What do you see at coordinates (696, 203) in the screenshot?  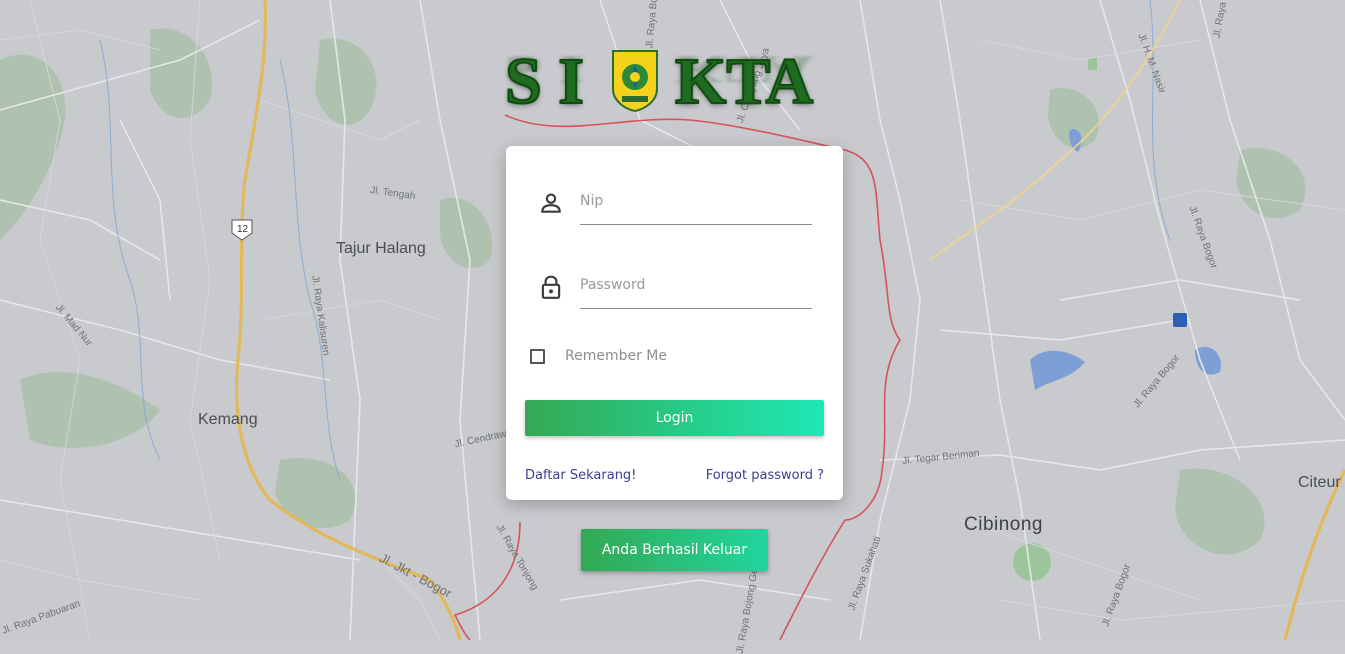 I see `nip-input` at bounding box center [696, 203].